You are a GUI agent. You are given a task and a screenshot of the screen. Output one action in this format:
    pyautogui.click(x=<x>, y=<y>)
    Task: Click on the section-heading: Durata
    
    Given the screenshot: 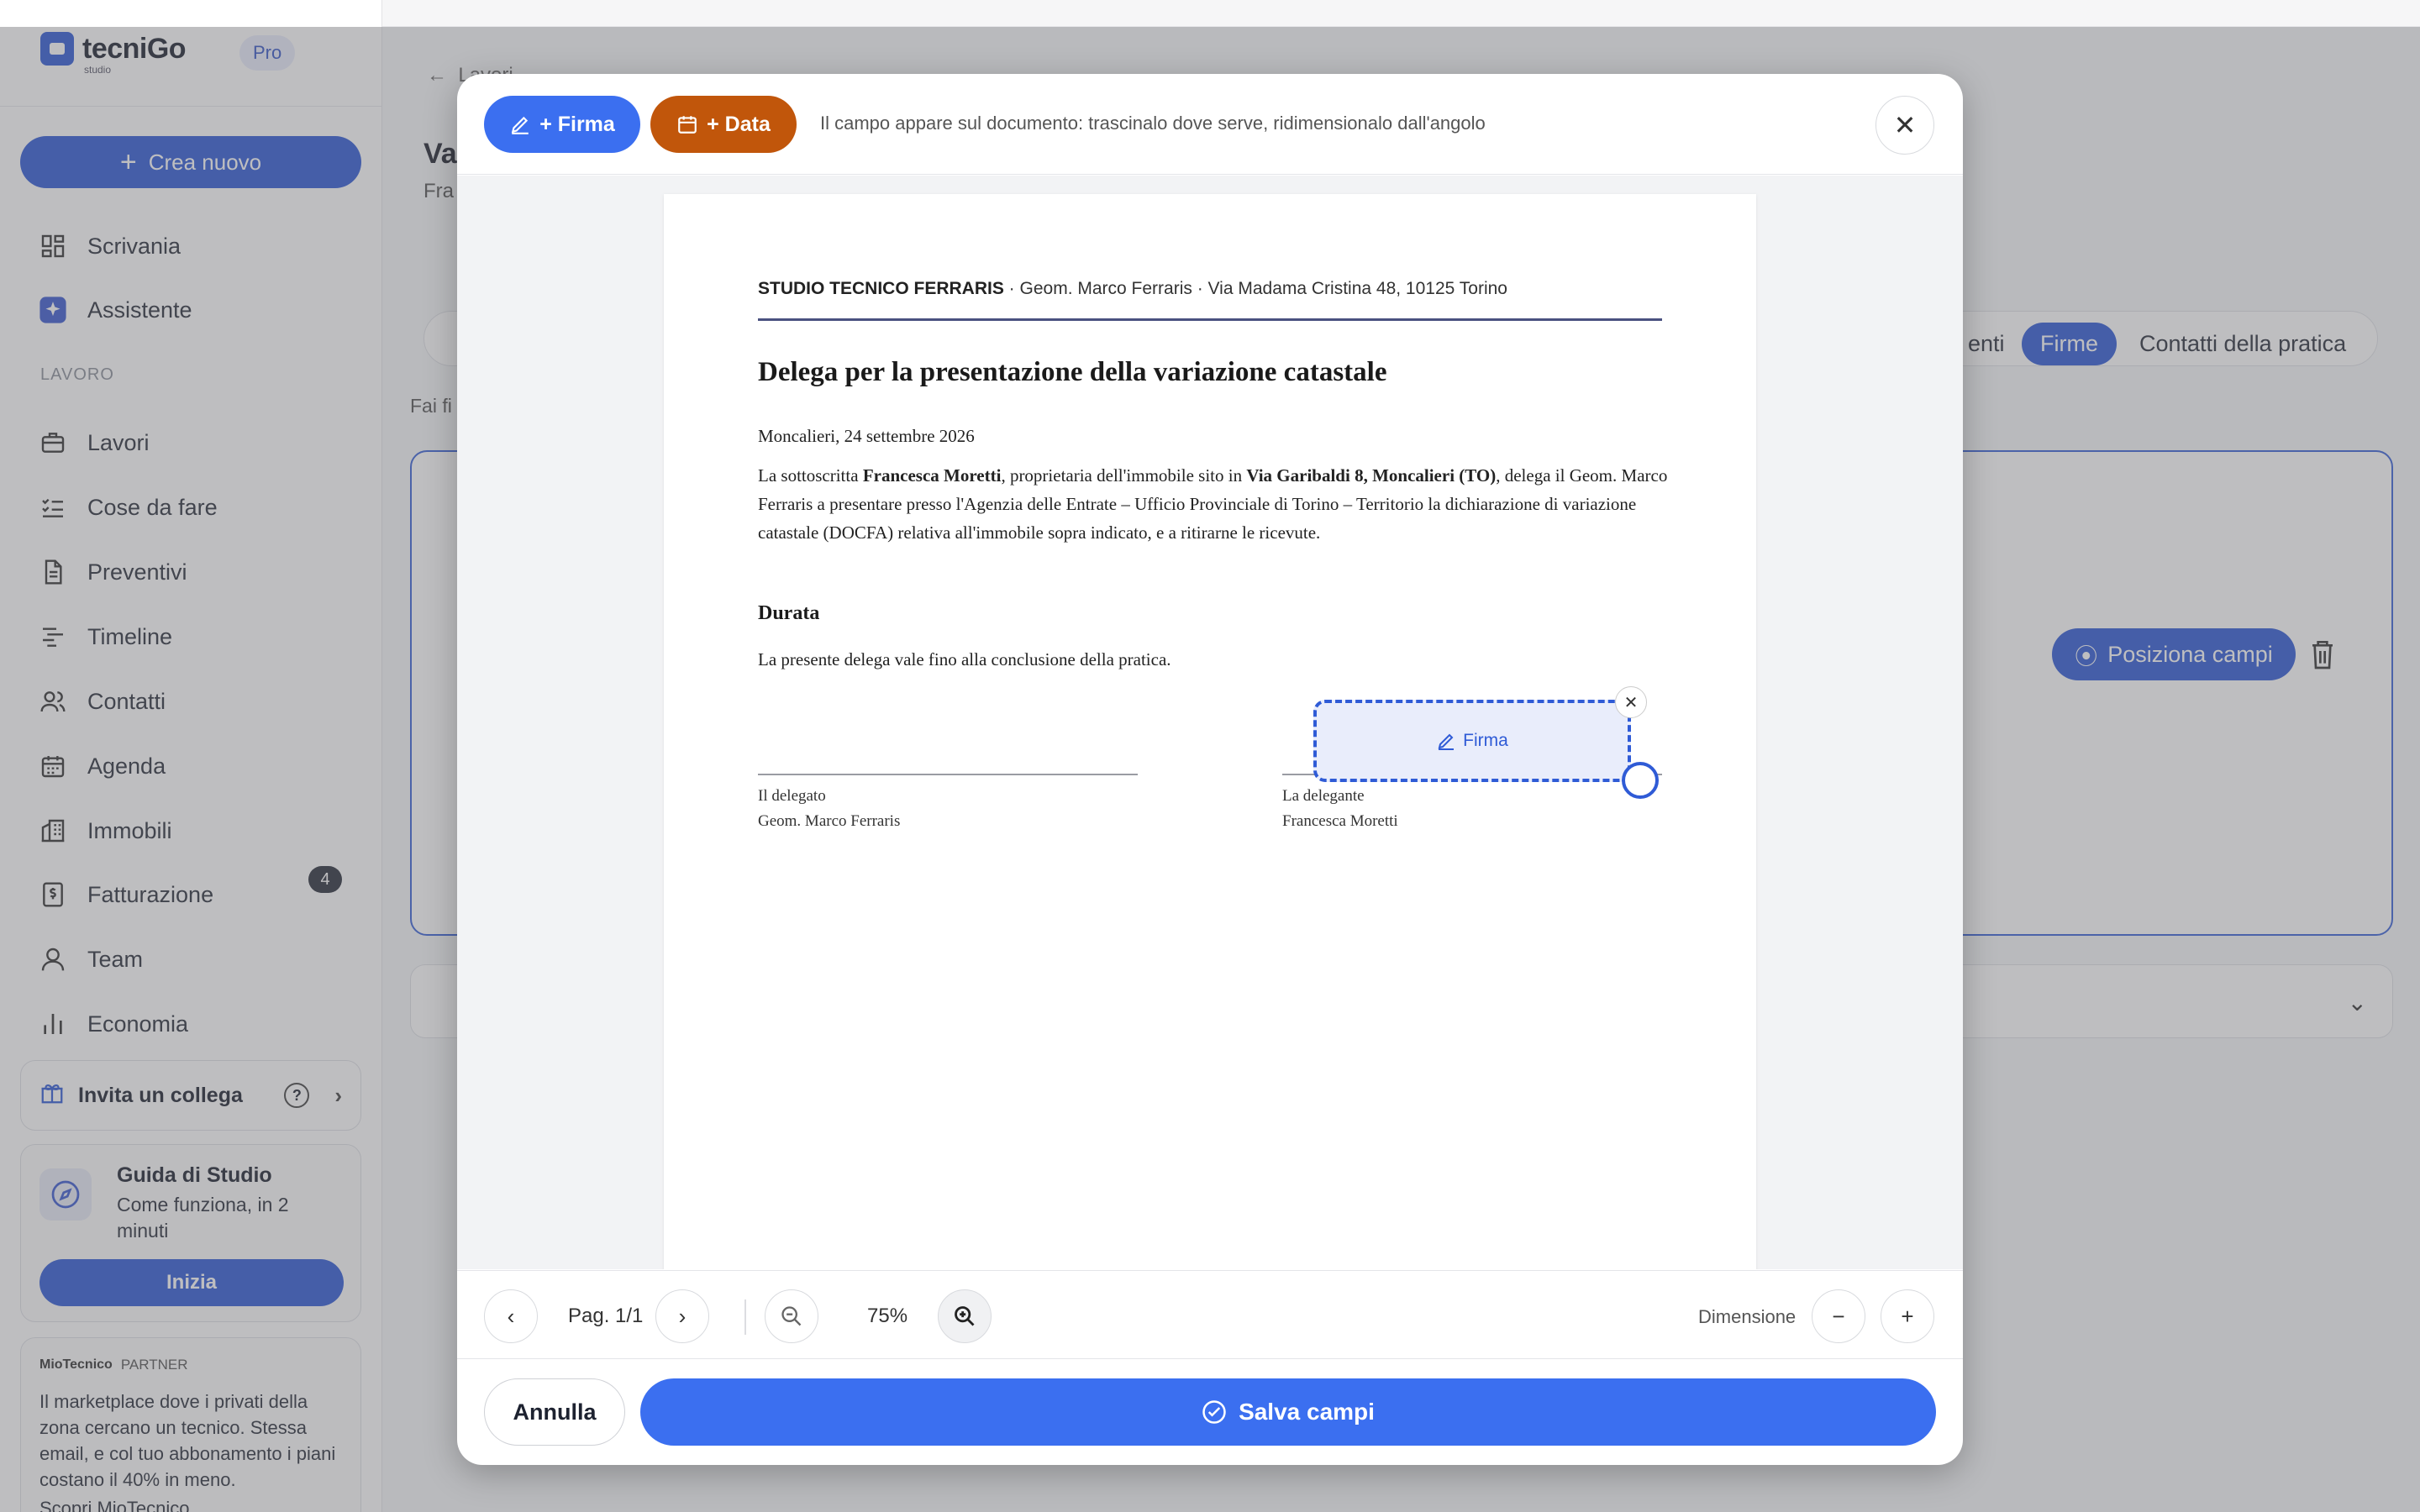 What is the action you would take?
    pyautogui.click(x=789, y=613)
    